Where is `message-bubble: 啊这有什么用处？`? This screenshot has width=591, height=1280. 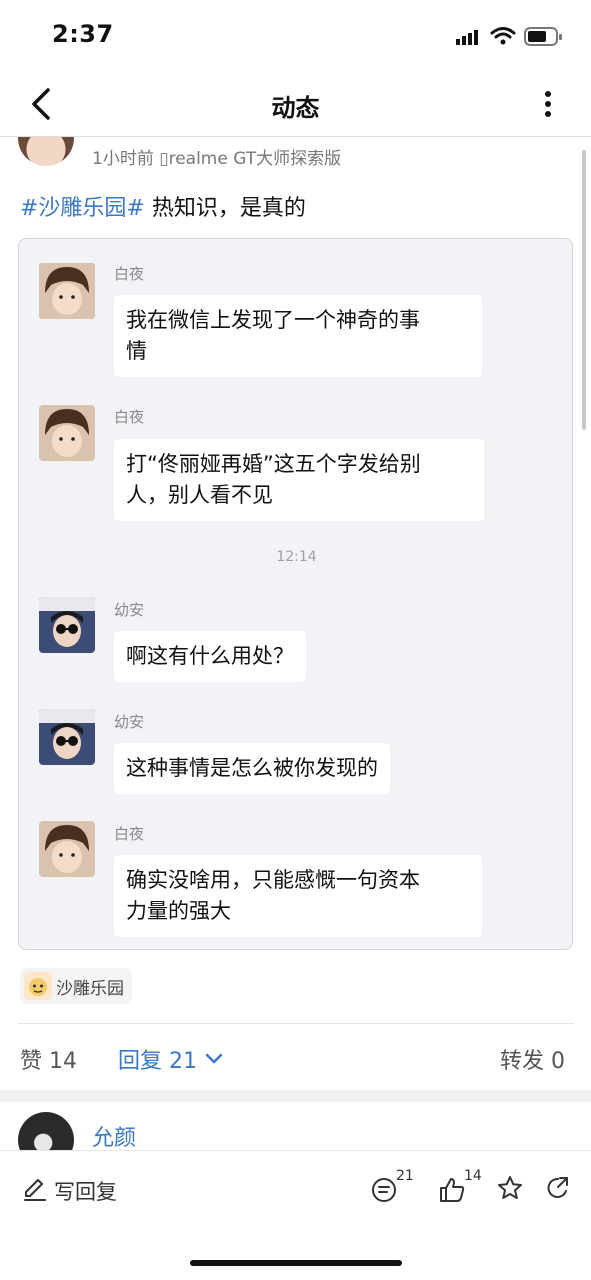 message-bubble: 啊这有什么用处？ is located at coordinates (210, 656).